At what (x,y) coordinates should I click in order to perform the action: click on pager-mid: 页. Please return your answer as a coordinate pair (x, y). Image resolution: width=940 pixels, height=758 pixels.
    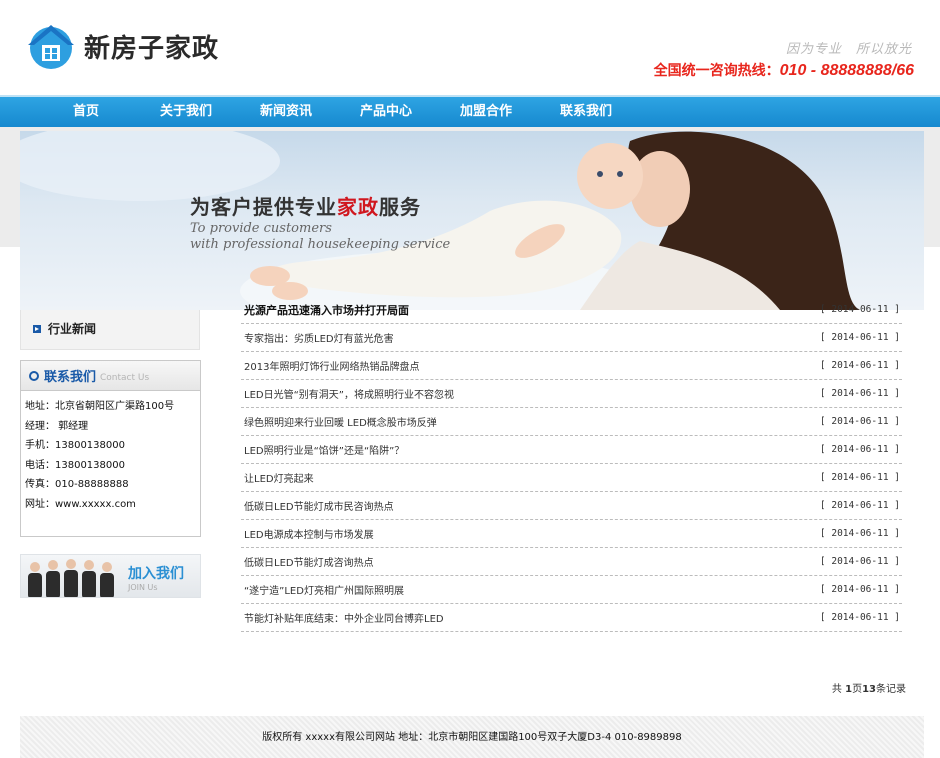
    Looking at the image, I should click on (857, 689).